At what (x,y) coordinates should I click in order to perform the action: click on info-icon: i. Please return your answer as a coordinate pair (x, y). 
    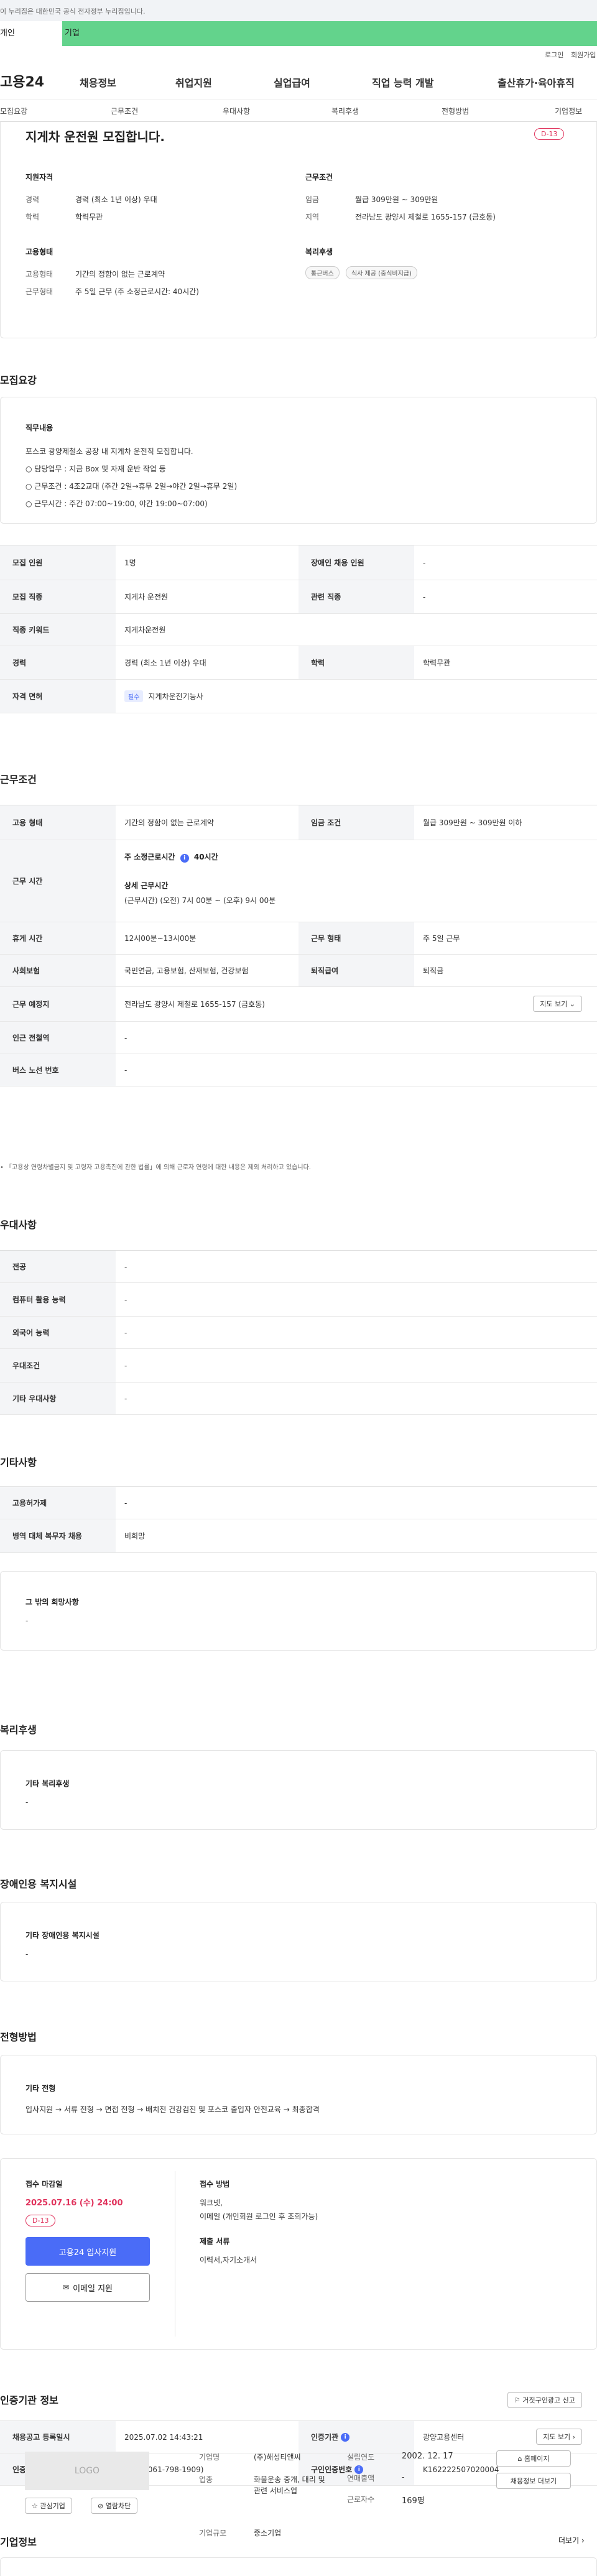
    Looking at the image, I should click on (184, 858).